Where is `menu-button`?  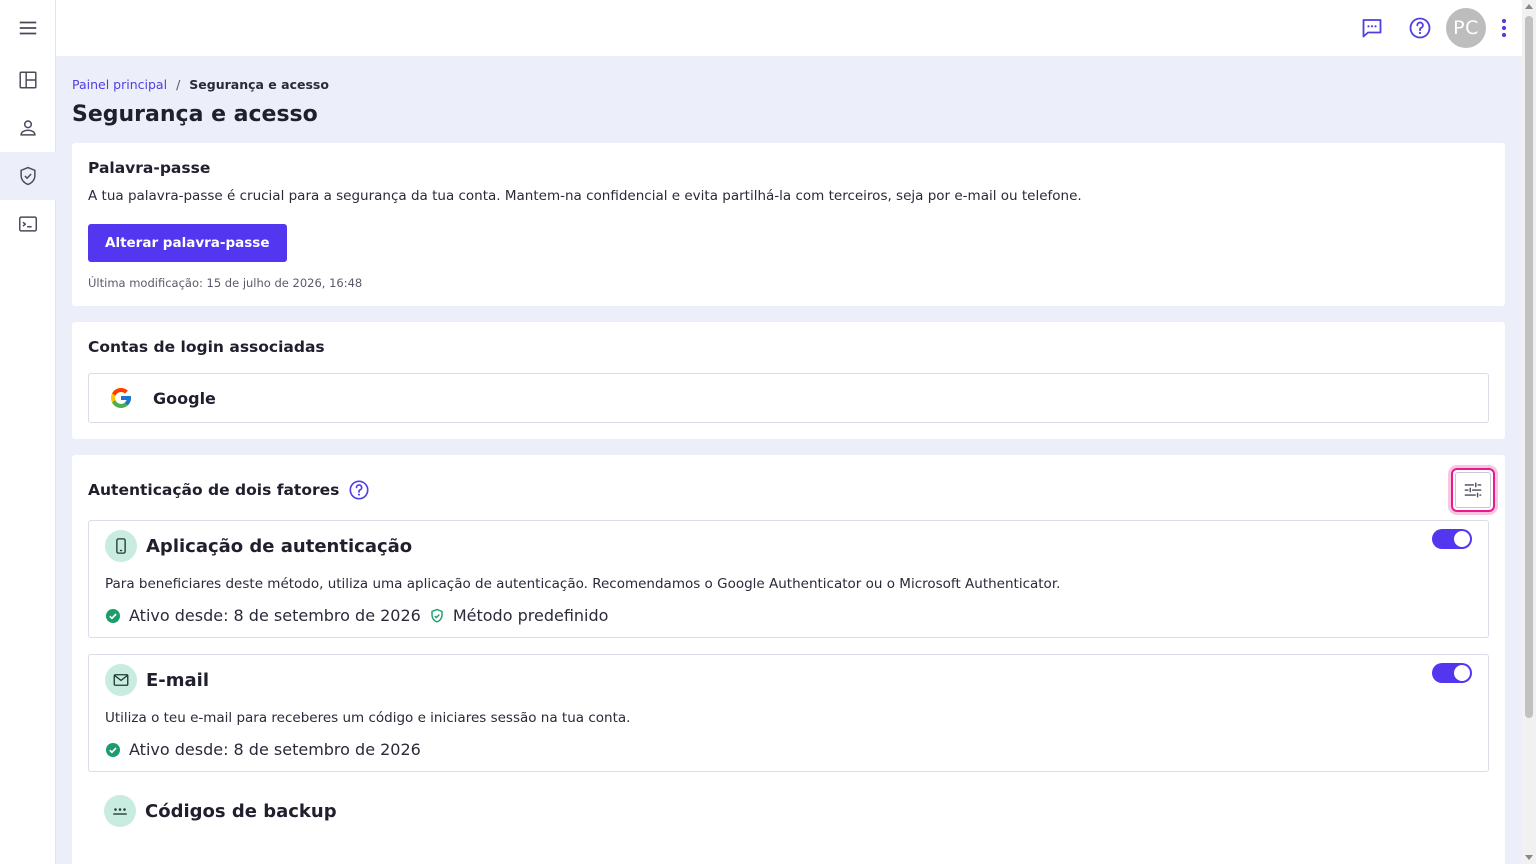
menu-button is located at coordinates (28, 28).